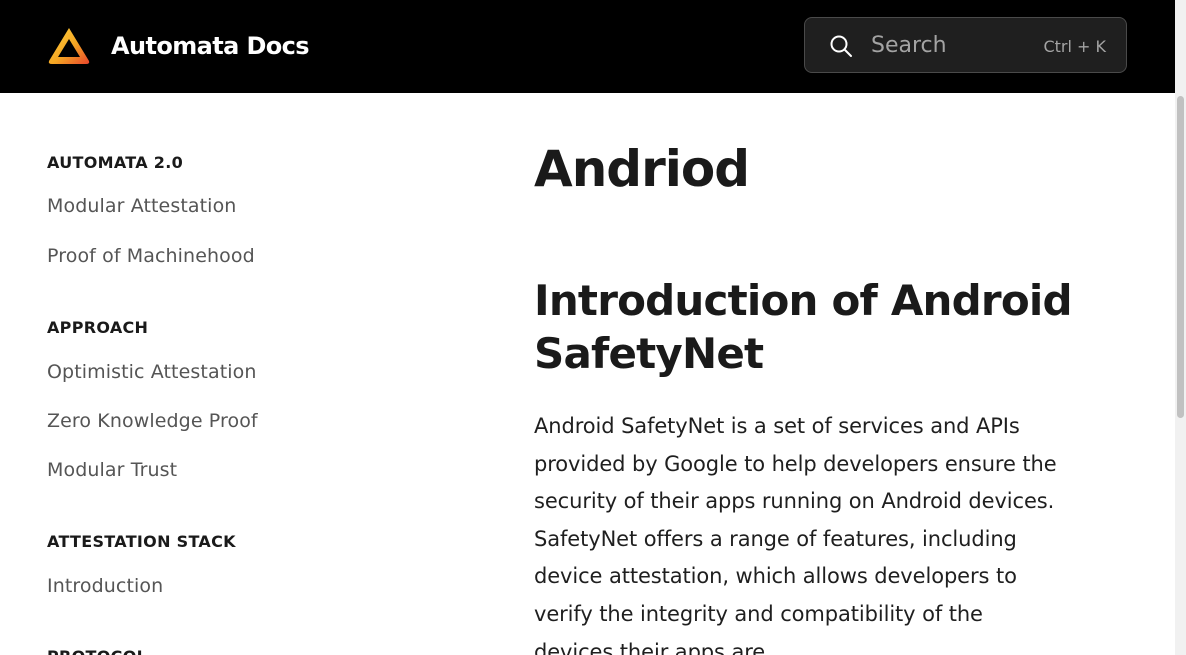 This screenshot has width=1186, height=655. I want to click on sidebar-item-zero-knowledge-proof: Zero Knowledge Proof, so click(152, 421).